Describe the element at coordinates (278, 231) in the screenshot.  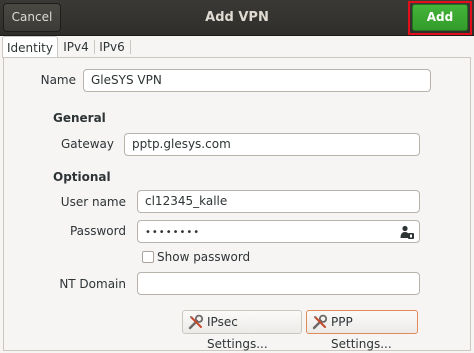
I see `password-field: ••••••••` at that location.